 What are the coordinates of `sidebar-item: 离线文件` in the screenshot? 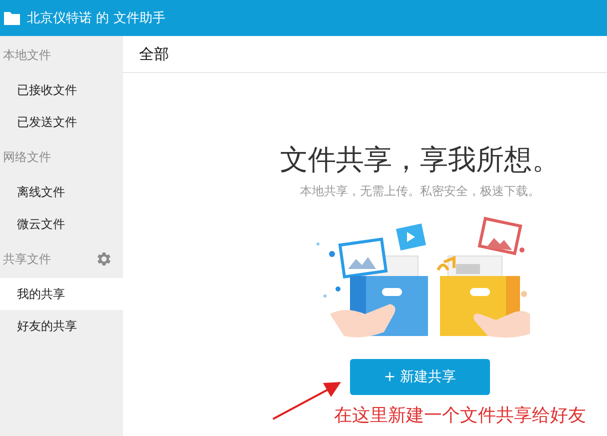 It's located at (61, 192).